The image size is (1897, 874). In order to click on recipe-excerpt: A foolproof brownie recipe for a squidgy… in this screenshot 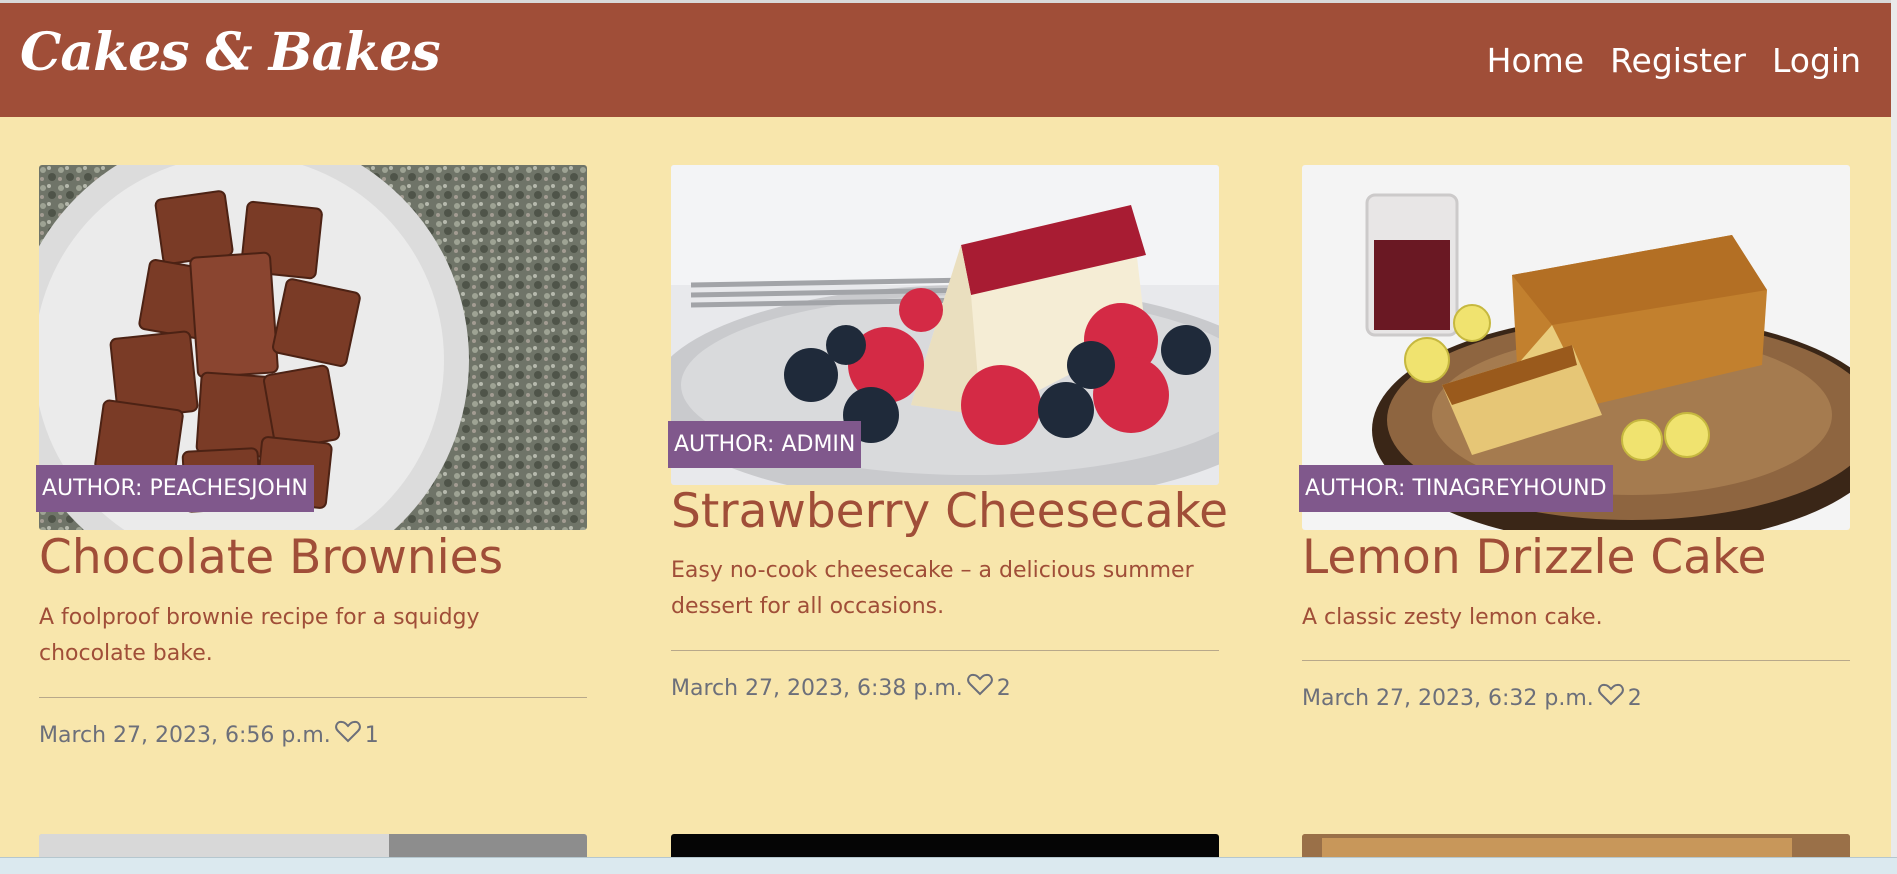, I will do `click(259, 635)`.